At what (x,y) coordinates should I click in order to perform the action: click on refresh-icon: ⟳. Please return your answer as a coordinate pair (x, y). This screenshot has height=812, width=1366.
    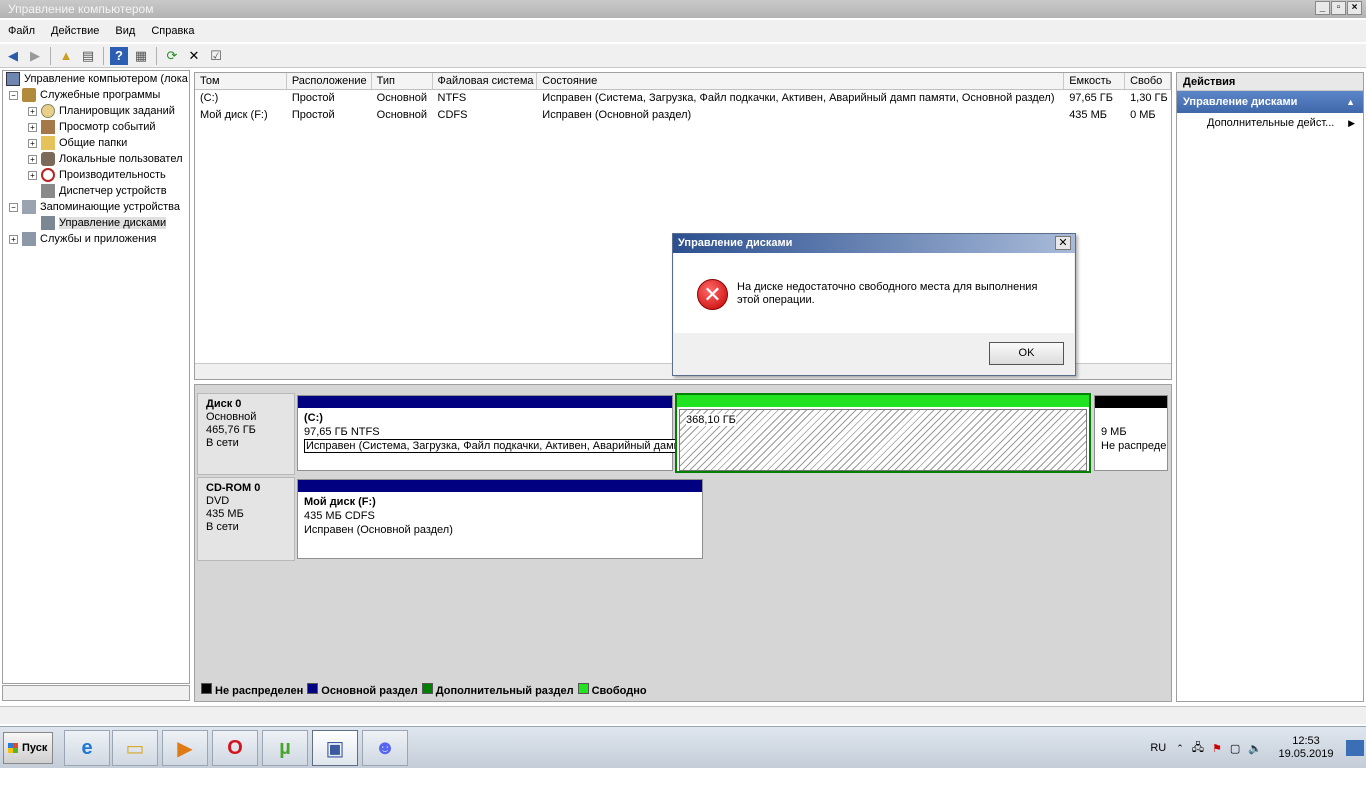
    Looking at the image, I should click on (172, 56).